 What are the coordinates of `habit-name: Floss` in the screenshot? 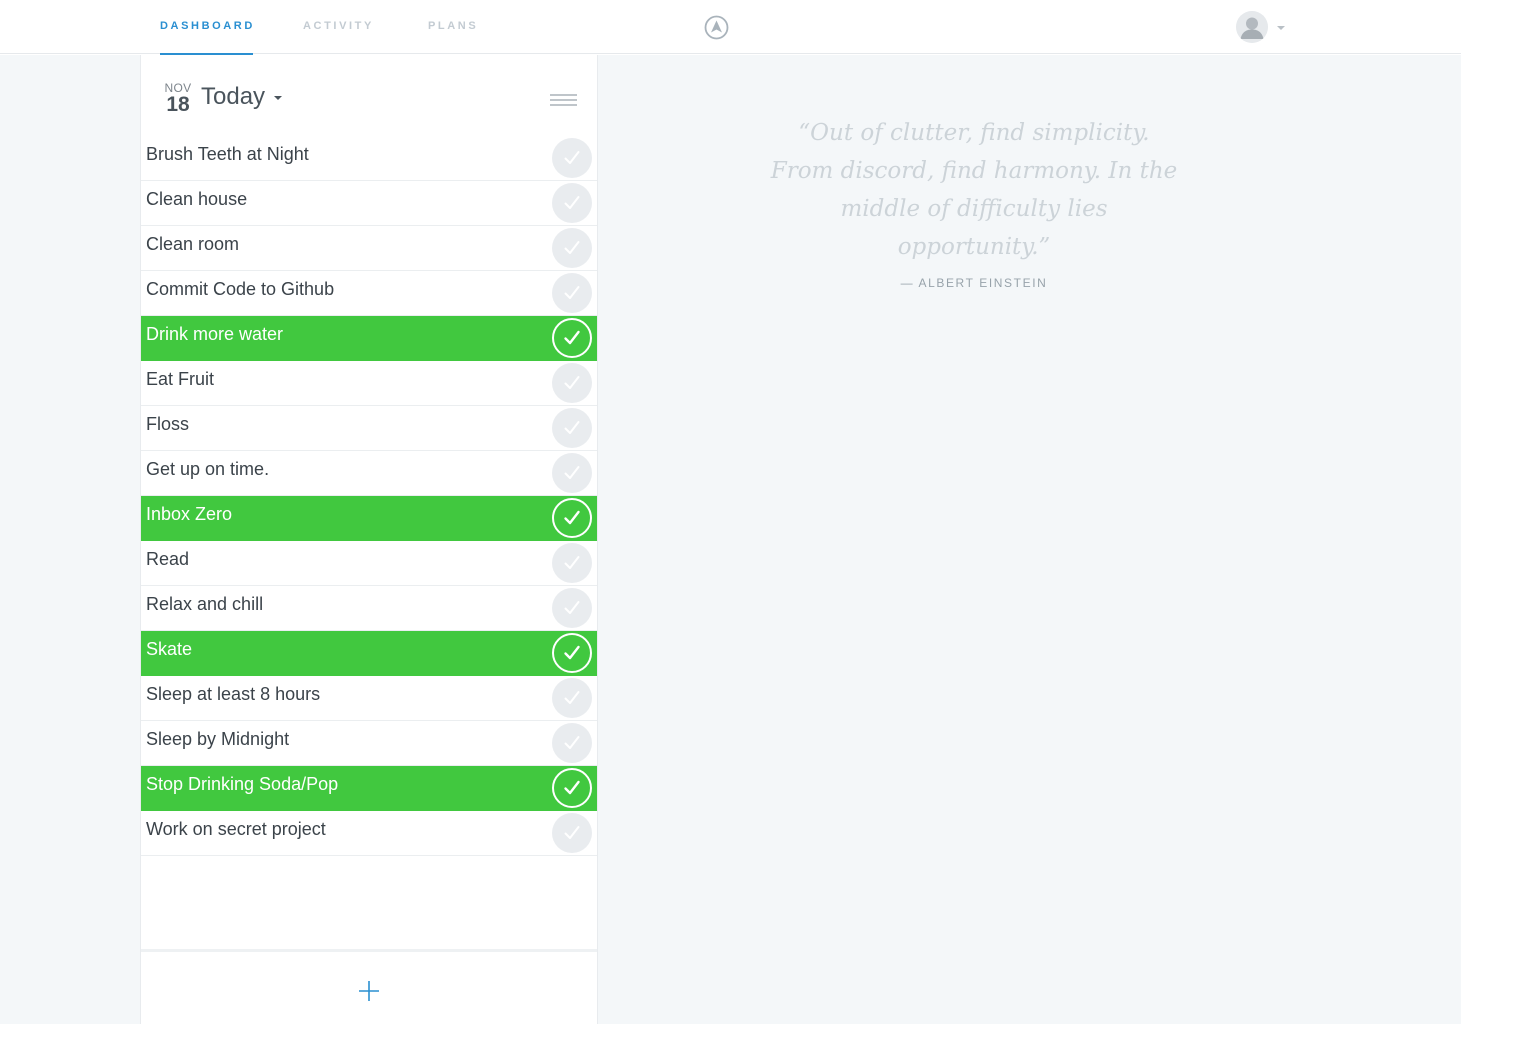 It's located at (168, 424).